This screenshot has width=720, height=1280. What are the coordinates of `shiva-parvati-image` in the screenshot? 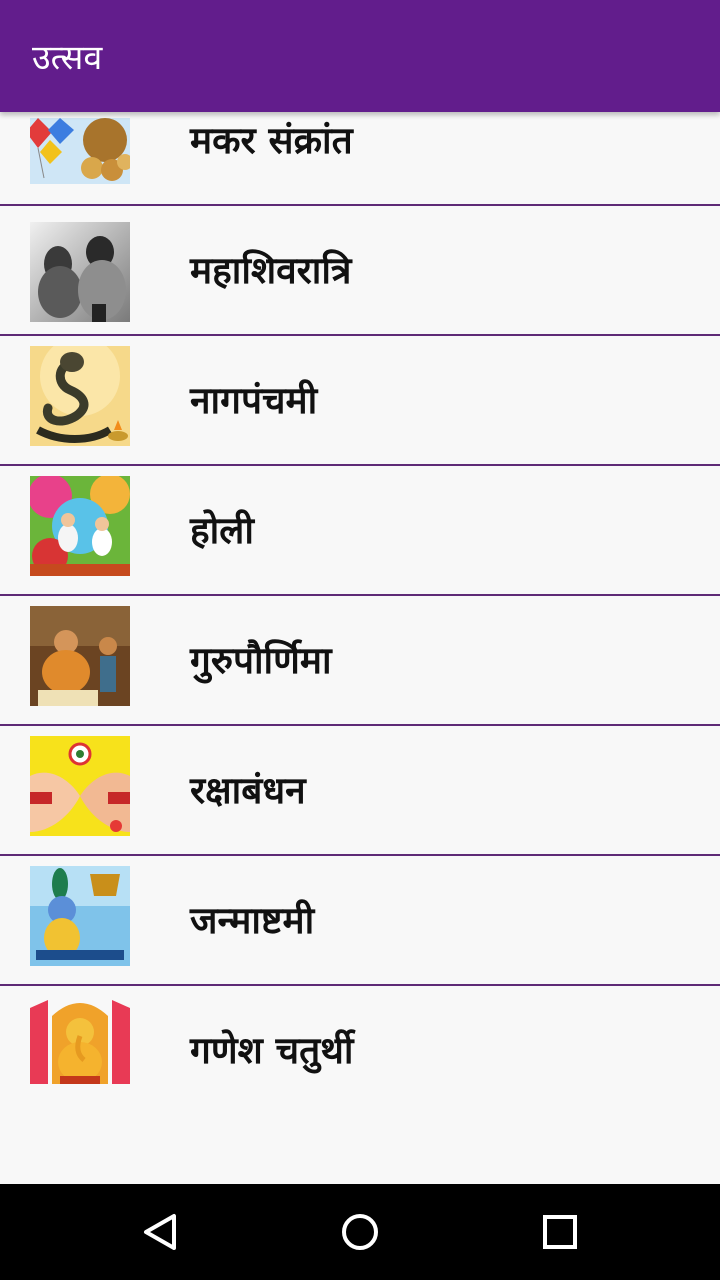 It's located at (80, 272).